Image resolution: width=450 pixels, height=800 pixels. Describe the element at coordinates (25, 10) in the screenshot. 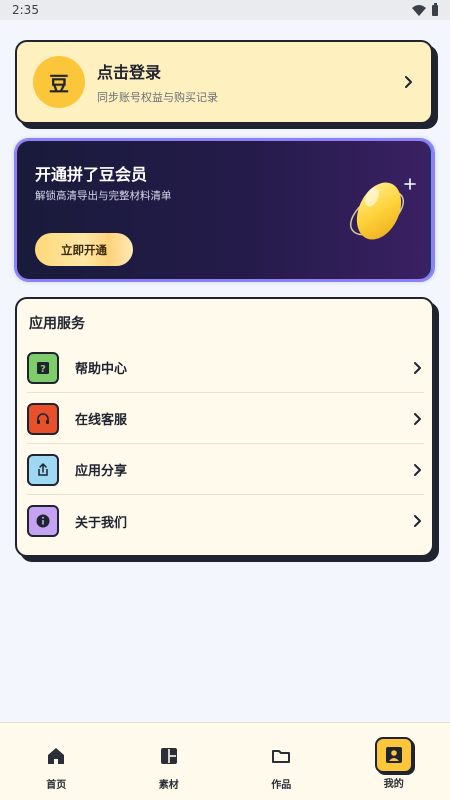

I see `status-time: 2:35` at that location.